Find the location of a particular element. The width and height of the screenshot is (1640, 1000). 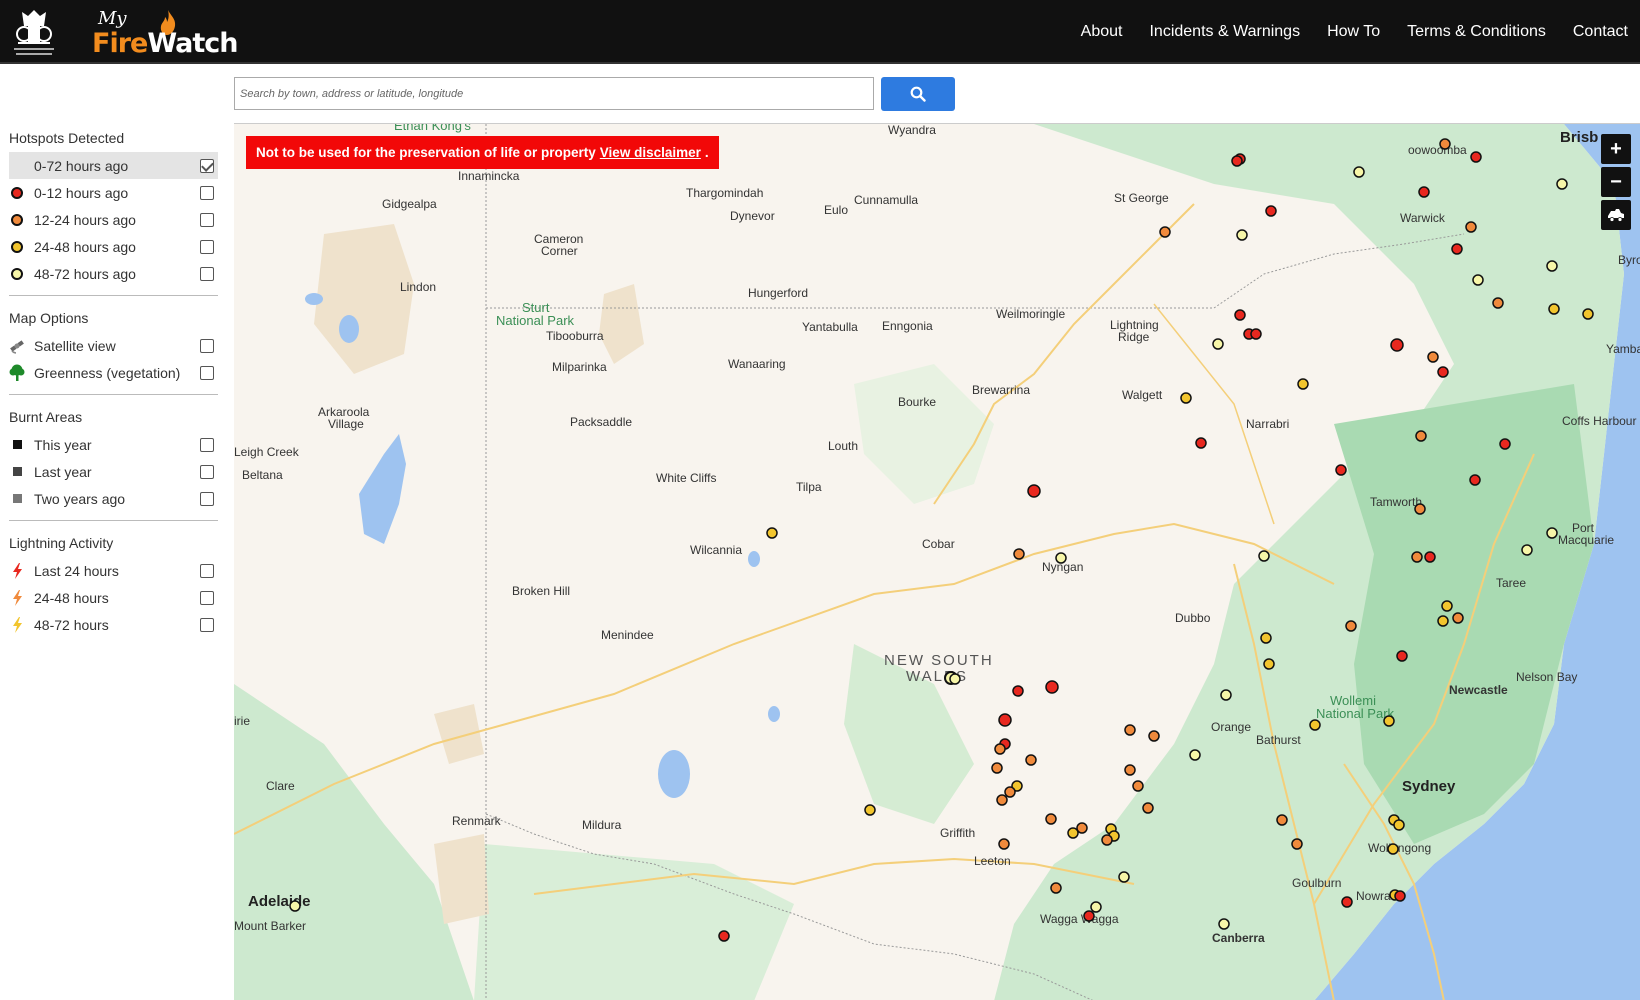

satellite-view-row: Satellite view is located at coordinates (113, 345).